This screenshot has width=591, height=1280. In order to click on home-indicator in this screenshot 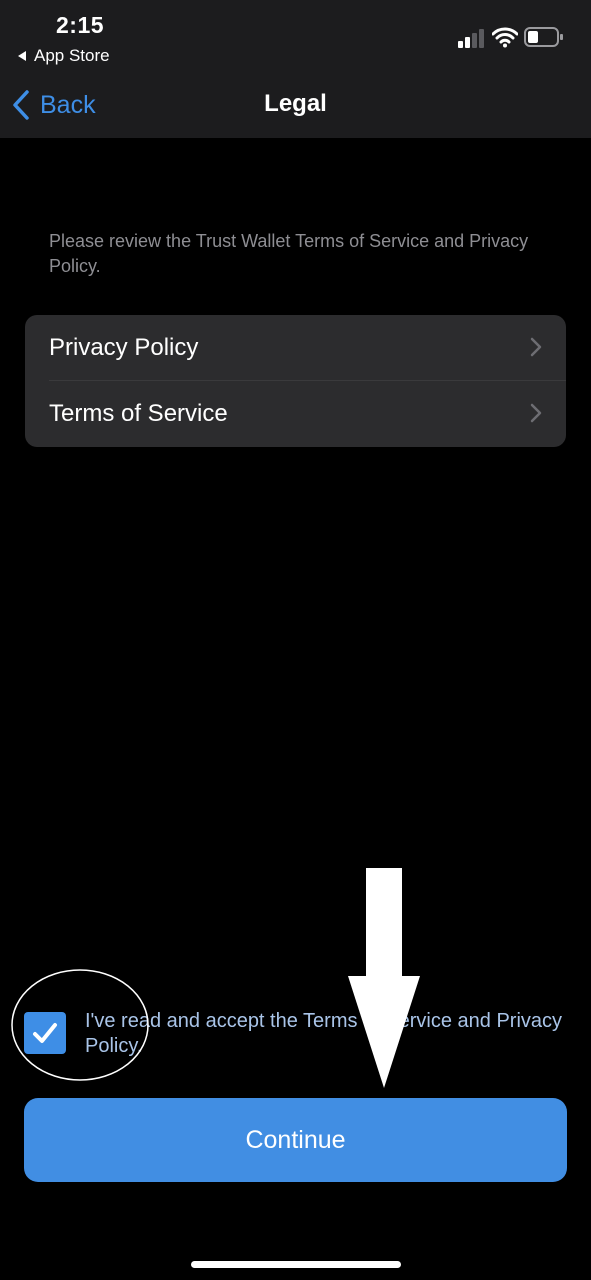, I will do `click(296, 1264)`.